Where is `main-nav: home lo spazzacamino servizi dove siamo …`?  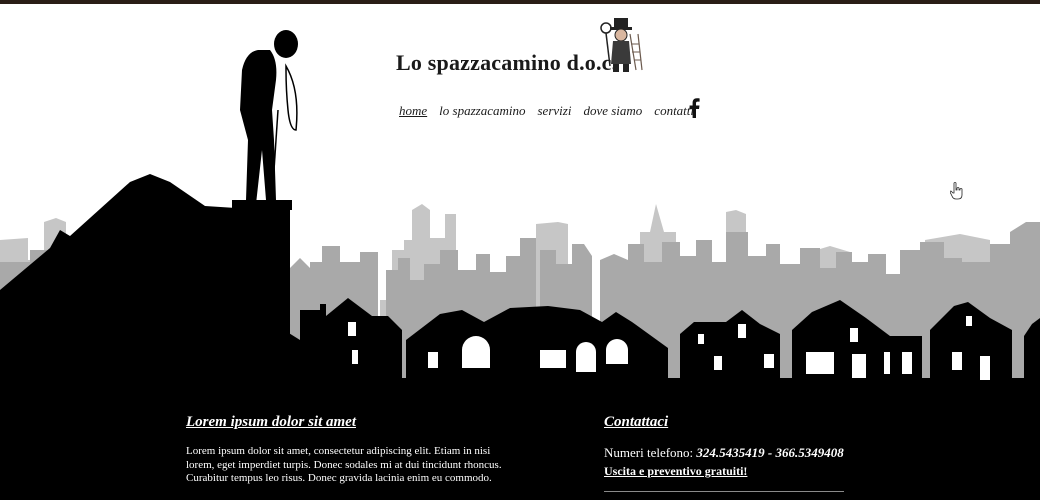
main-nav: home lo spazzacamino servizi dove siamo … is located at coordinates (552, 111).